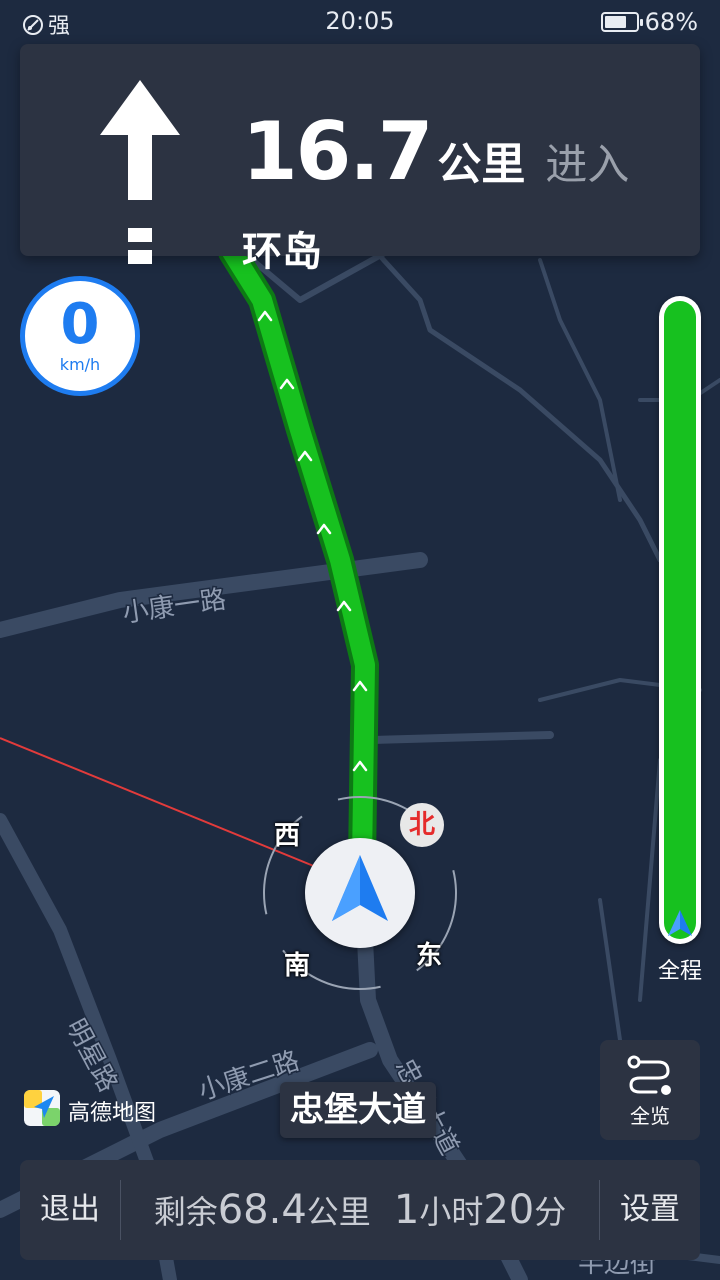 This screenshot has width=720, height=1280. What do you see at coordinates (140, 172) in the screenshot?
I see `straight-arrow-icon` at bounding box center [140, 172].